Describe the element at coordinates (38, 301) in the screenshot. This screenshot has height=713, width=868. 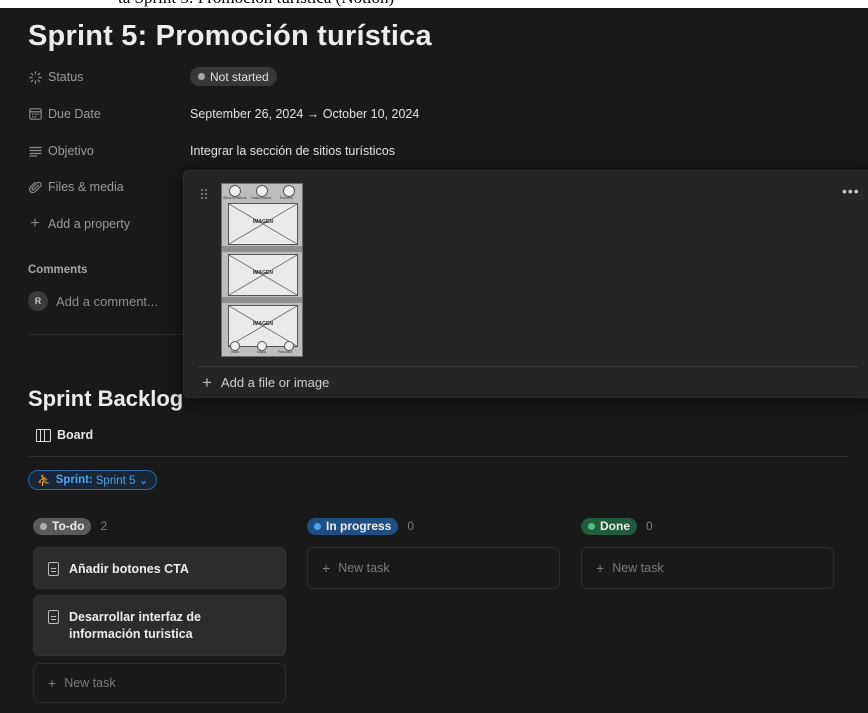
I see `avatar: R` at that location.